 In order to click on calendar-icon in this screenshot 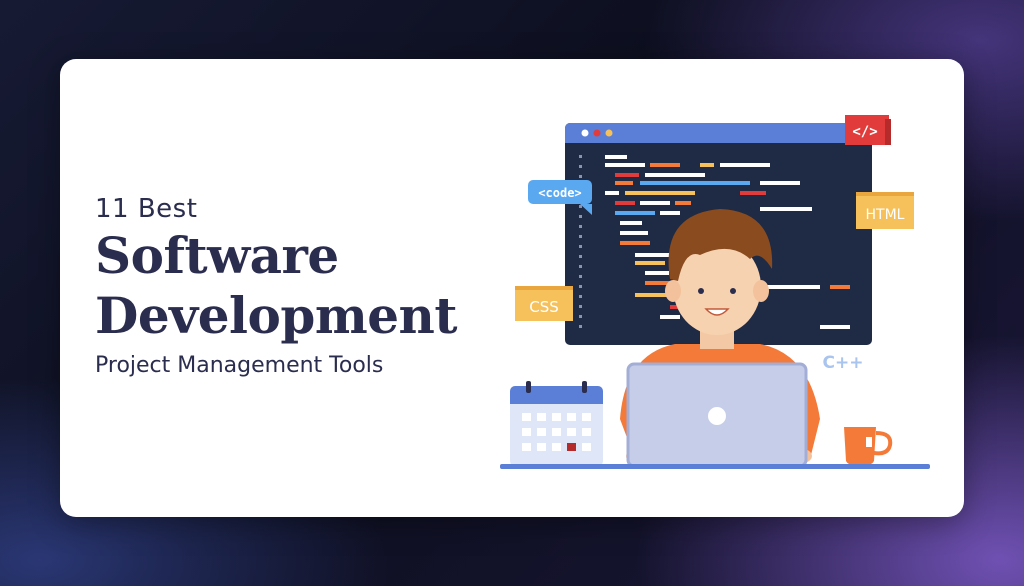, I will do `click(556, 423)`.